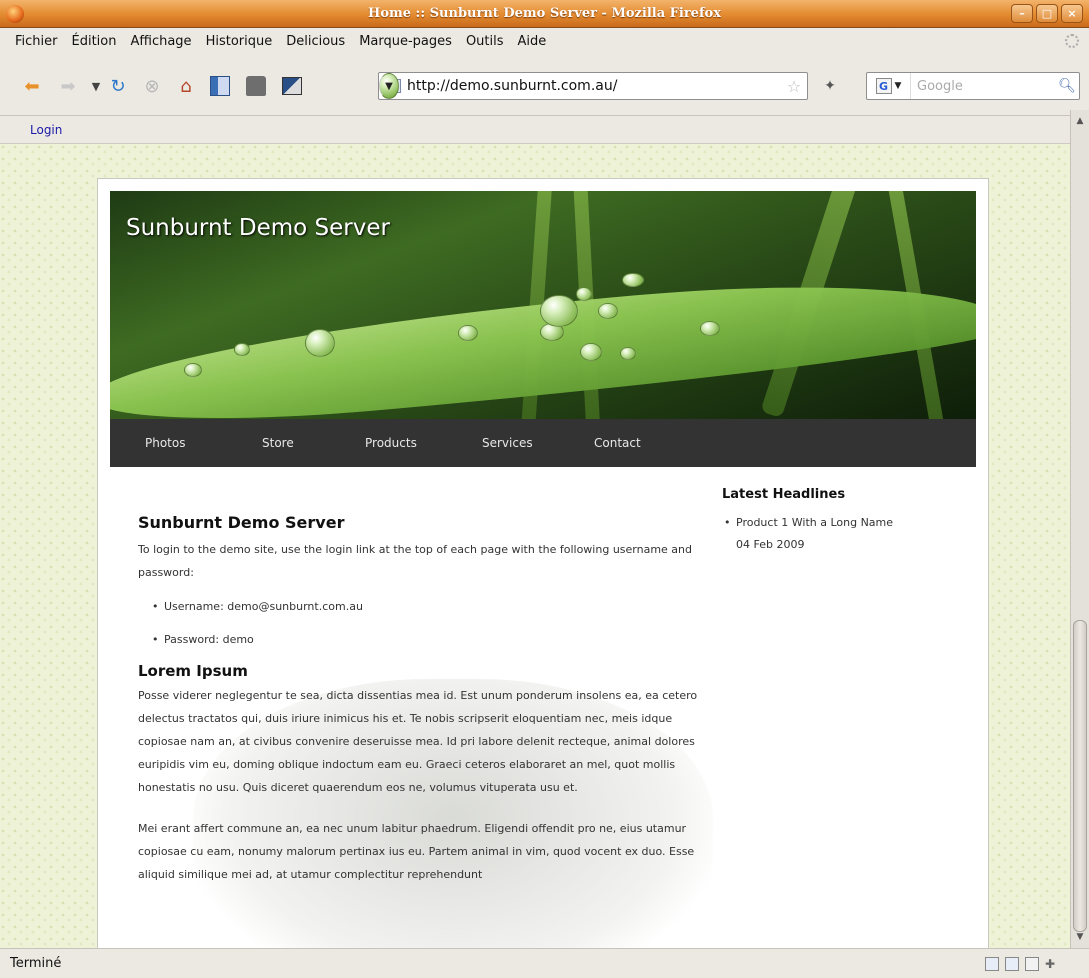 The width and height of the screenshot is (1089, 978). Describe the element at coordinates (1080, 776) in the screenshot. I see `scroll-thumb` at that location.